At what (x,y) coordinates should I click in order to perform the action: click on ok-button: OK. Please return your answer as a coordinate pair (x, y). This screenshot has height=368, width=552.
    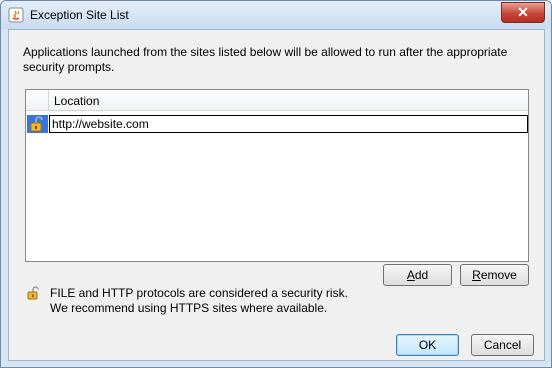
    Looking at the image, I should click on (427, 345).